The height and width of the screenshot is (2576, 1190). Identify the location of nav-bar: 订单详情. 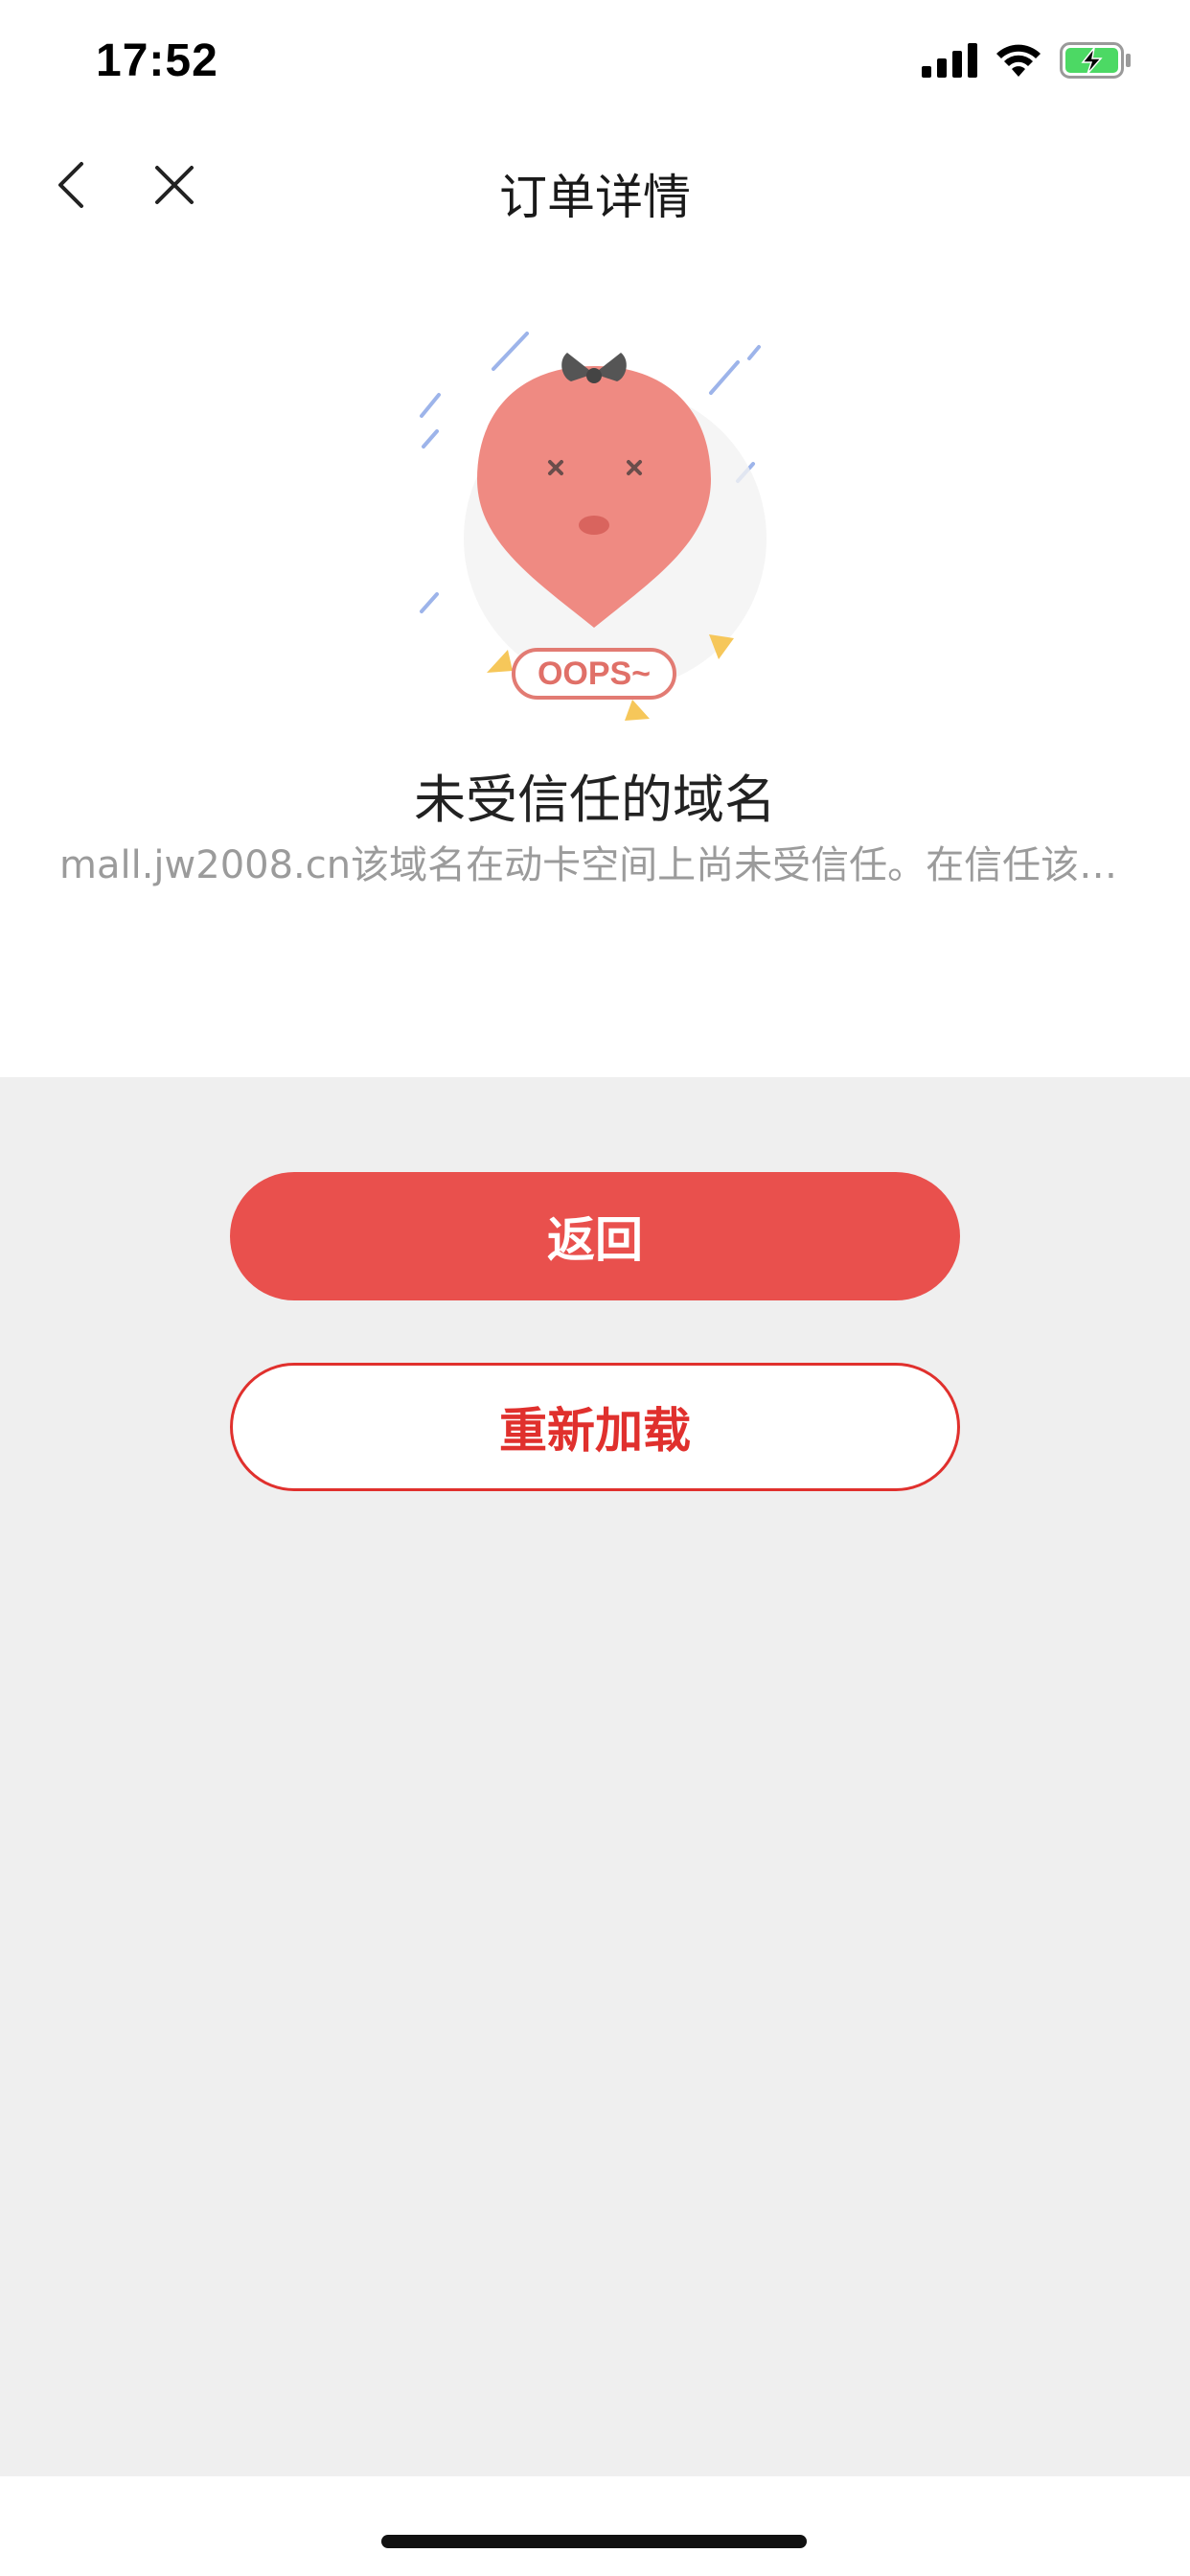
(595, 187).